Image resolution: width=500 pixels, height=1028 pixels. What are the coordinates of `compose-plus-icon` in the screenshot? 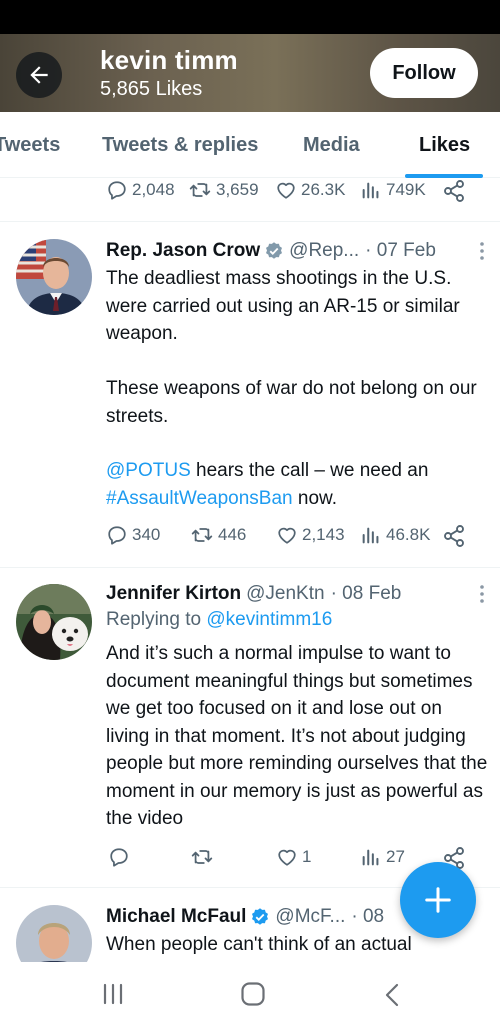 It's located at (438, 900).